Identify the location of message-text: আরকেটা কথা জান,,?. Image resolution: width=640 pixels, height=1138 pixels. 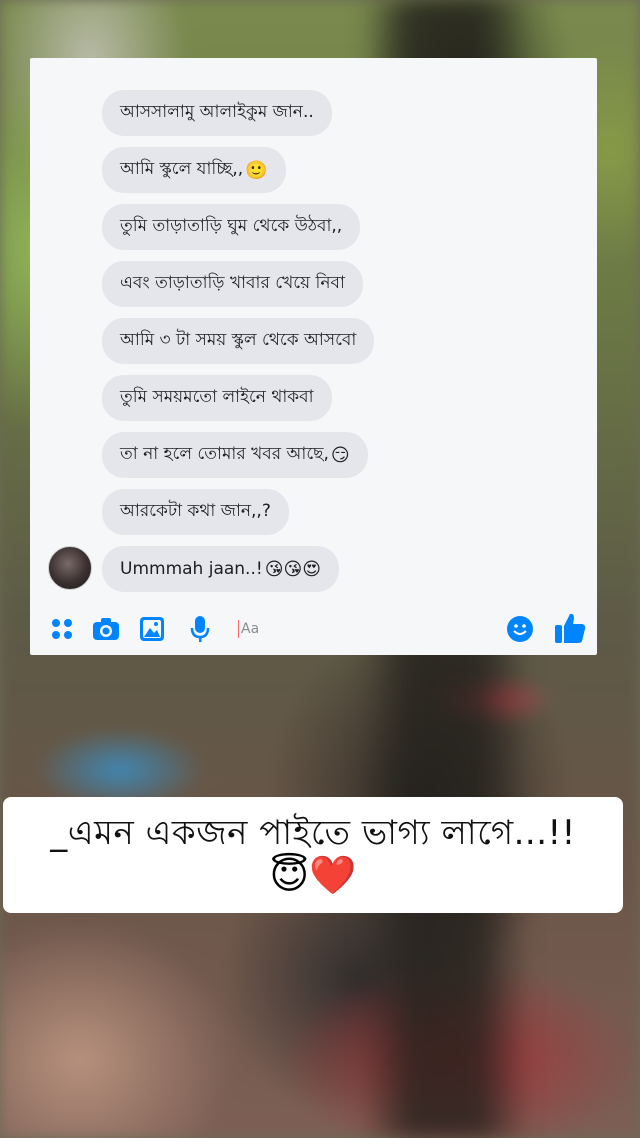
(195, 511).